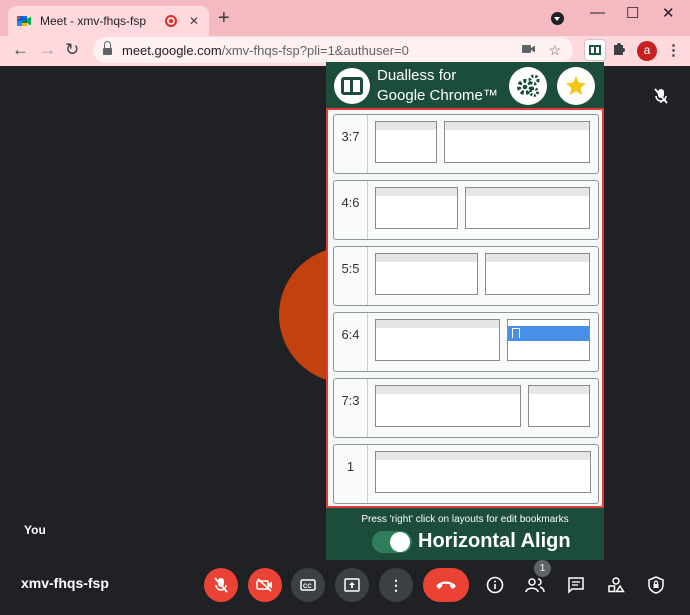  What do you see at coordinates (542, 568) in the screenshot?
I see `participants-count-badge: 1` at bounding box center [542, 568].